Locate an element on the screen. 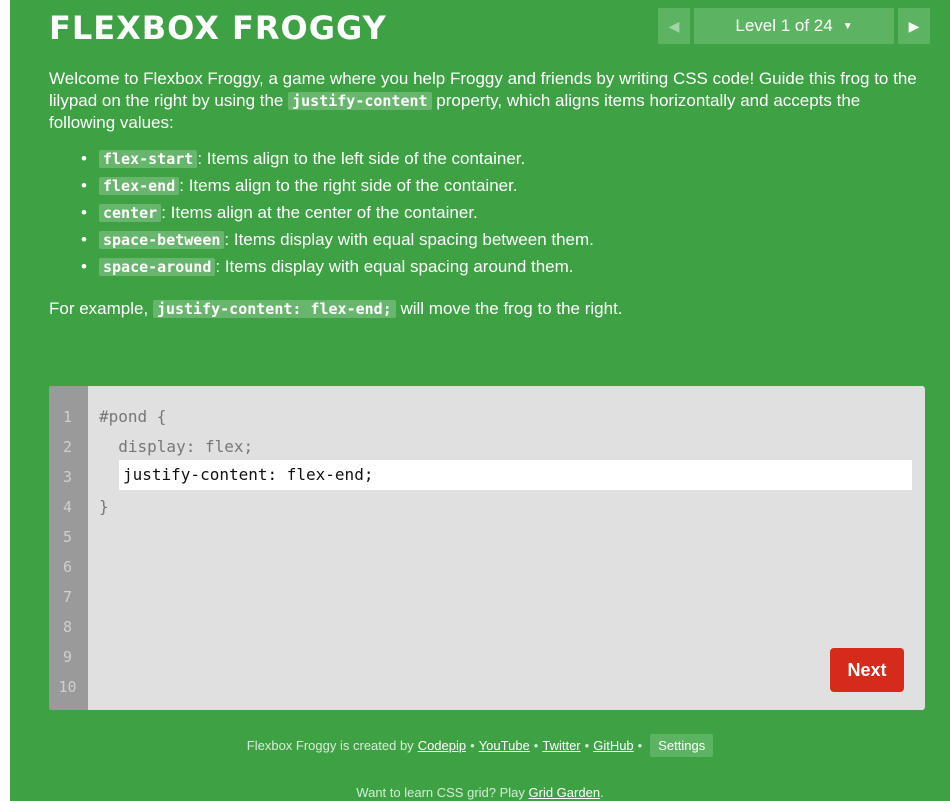 The height and width of the screenshot is (801, 950). level-label: Level 1 of 24 is located at coordinates (784, 25).